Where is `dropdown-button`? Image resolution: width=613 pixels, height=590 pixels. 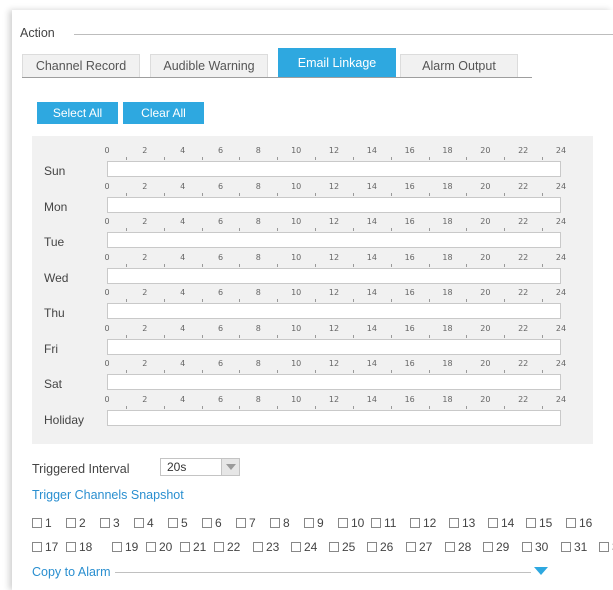 dropdown-button is located at coordinates (230, 467).